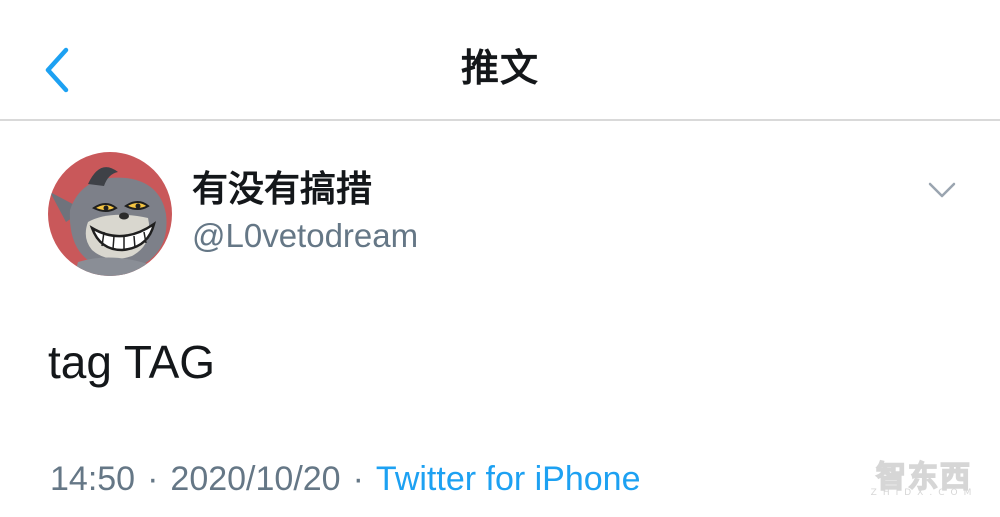  Describe the element at coordinates (255, 479) in the screenshot. I see `tweet-date: 2020/10/20` at that location.